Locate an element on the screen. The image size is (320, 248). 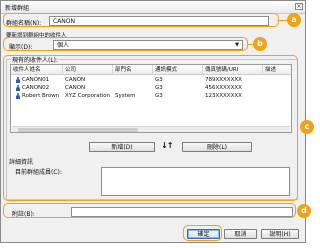
highlight-a is located at coordinates (141, 20).